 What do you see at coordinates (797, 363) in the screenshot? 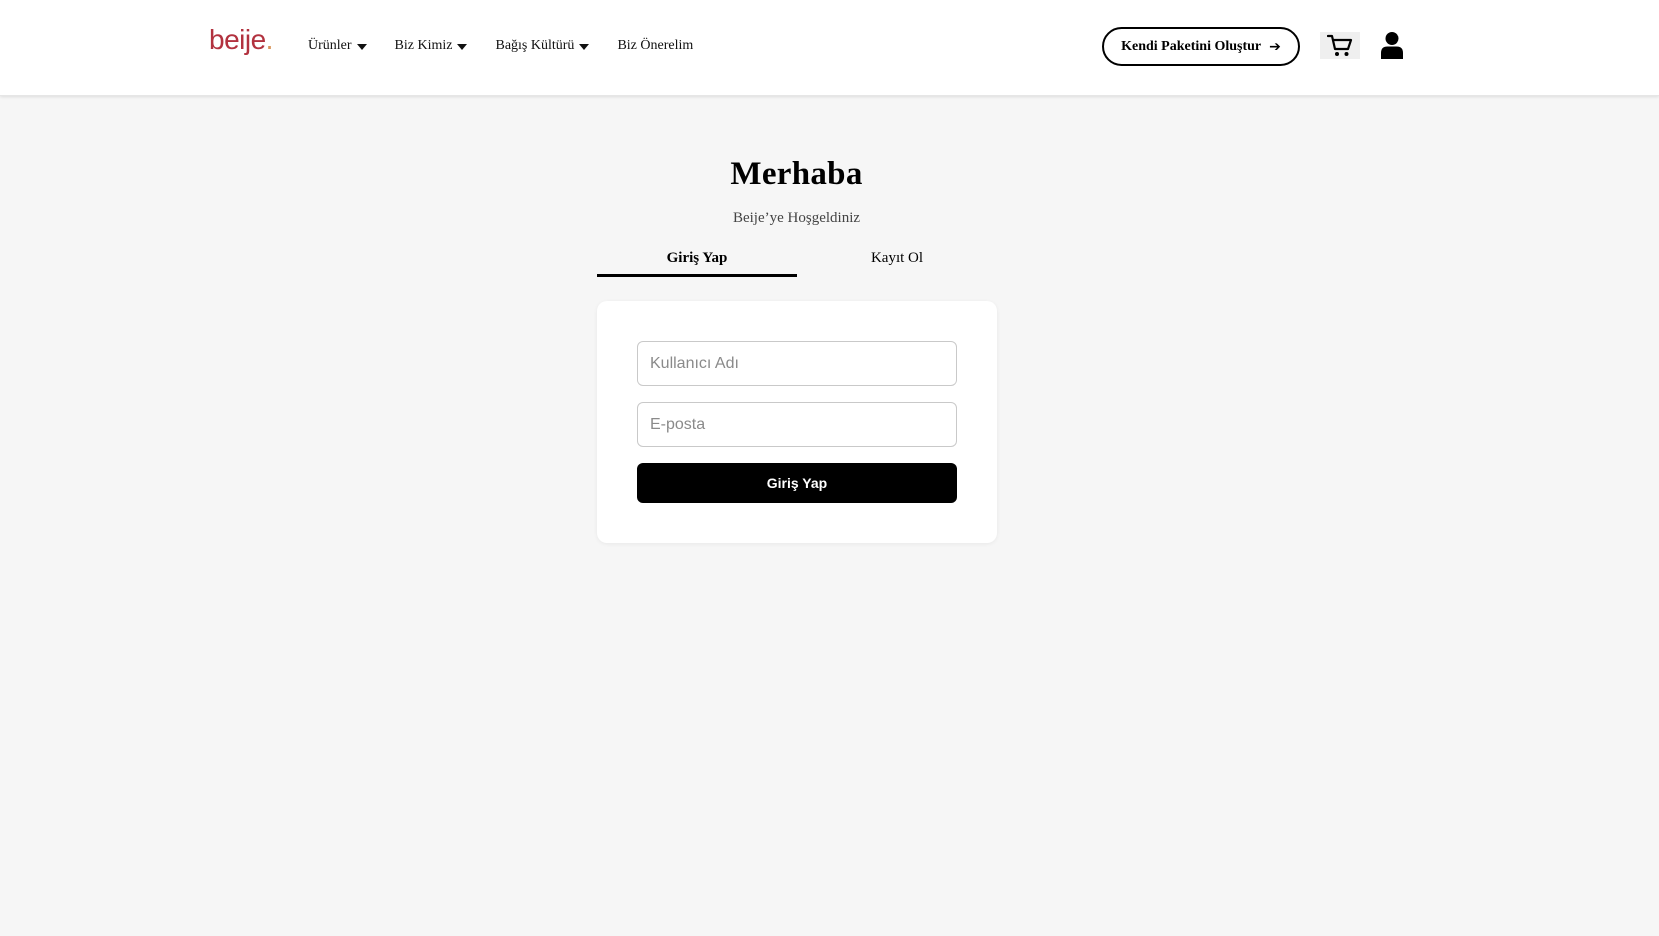
I see `username-input` at bounding box center [797, 363].